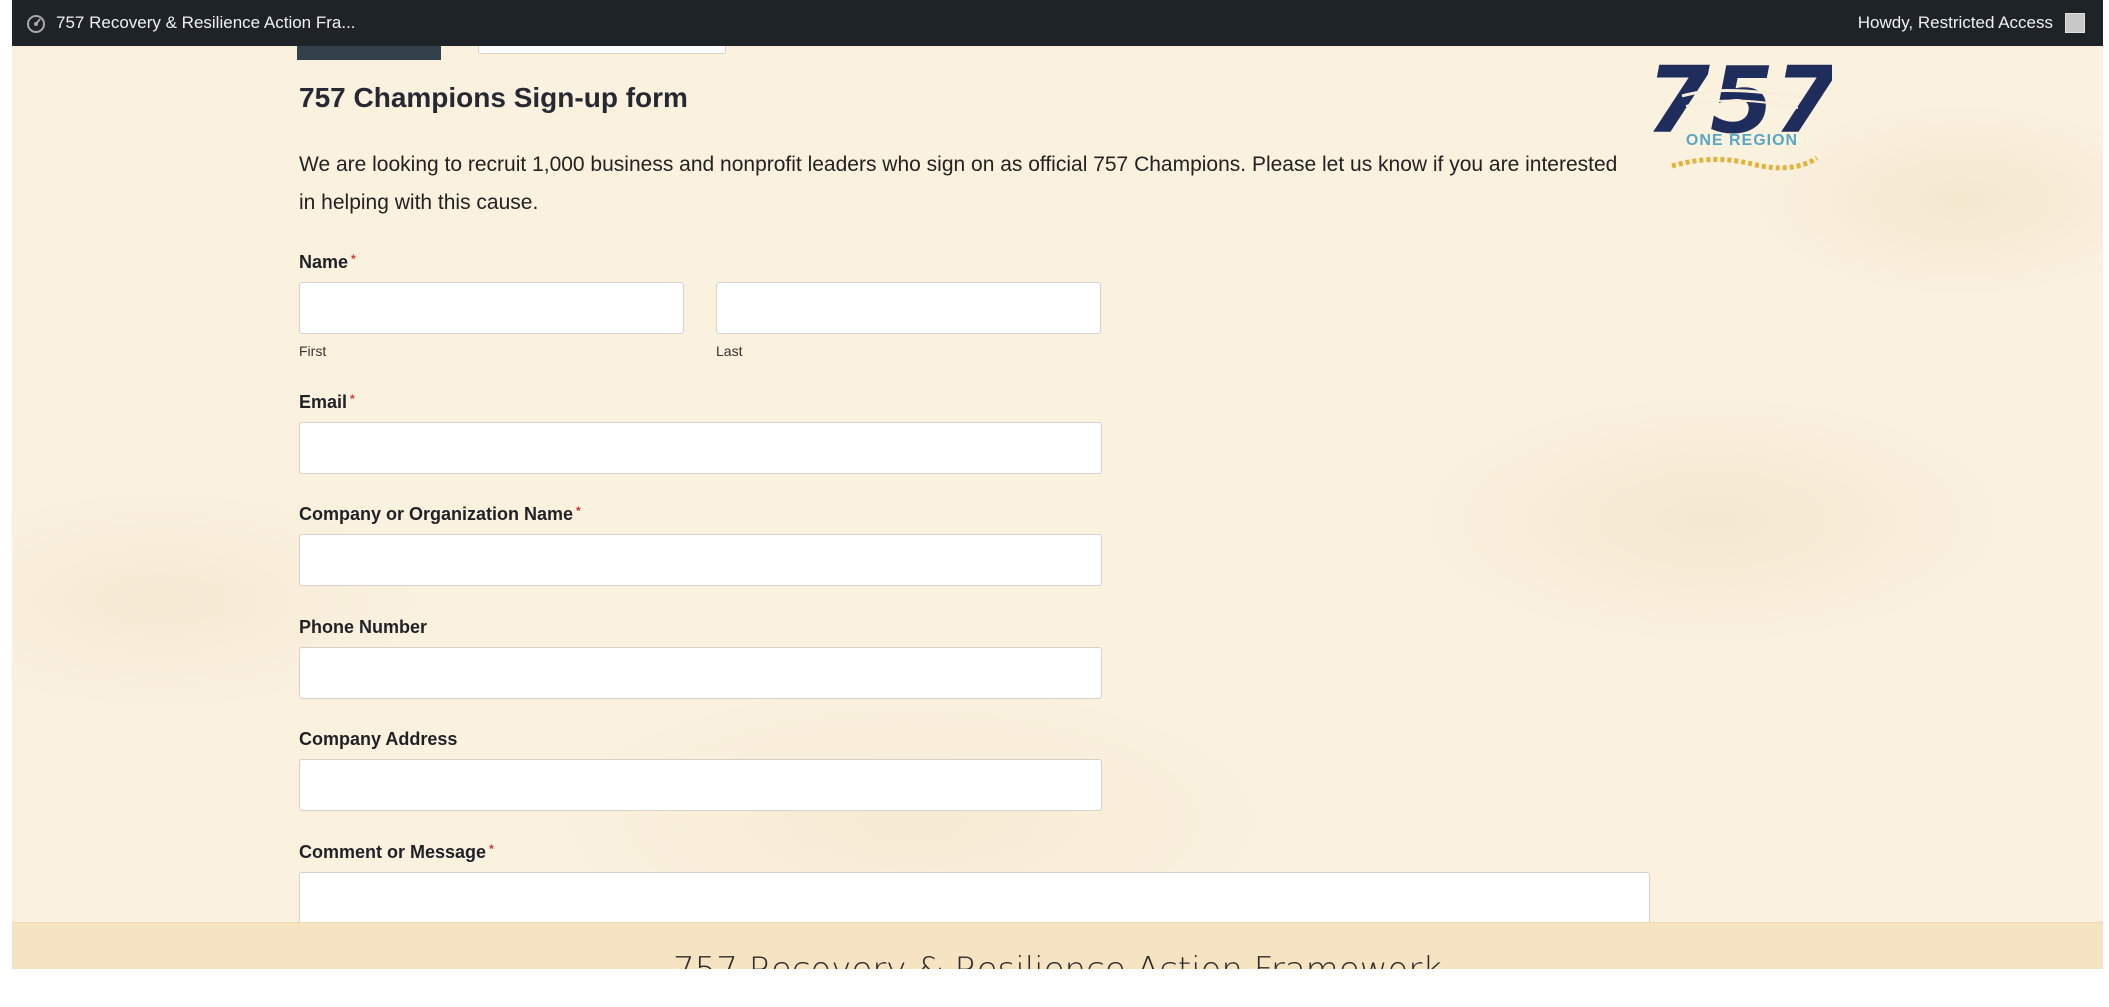  What do you see at coordinates (1742, 140) in the screenshot?
I see `logo-subtitle: ONE REGION` at bounding box center [1742, 140].